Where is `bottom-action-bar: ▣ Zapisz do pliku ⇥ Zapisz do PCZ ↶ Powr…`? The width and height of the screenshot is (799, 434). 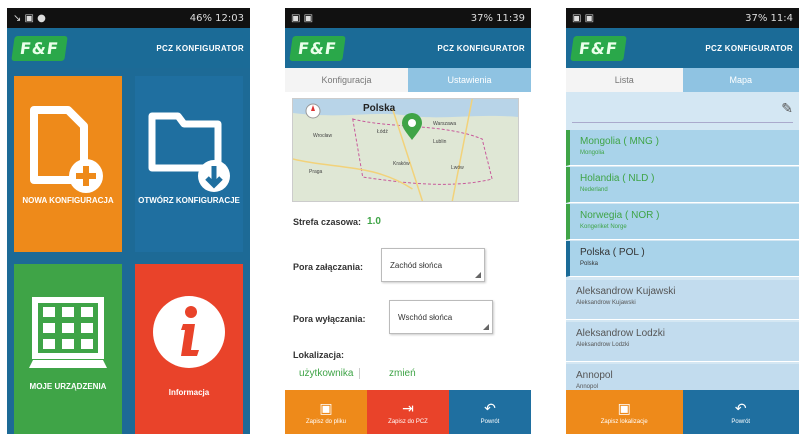
bottom-action-bar: ▣ Zapisz do pliku ⇥ Zapisz do PCZ ↶ Powr… is located at coordinates (408, 412).